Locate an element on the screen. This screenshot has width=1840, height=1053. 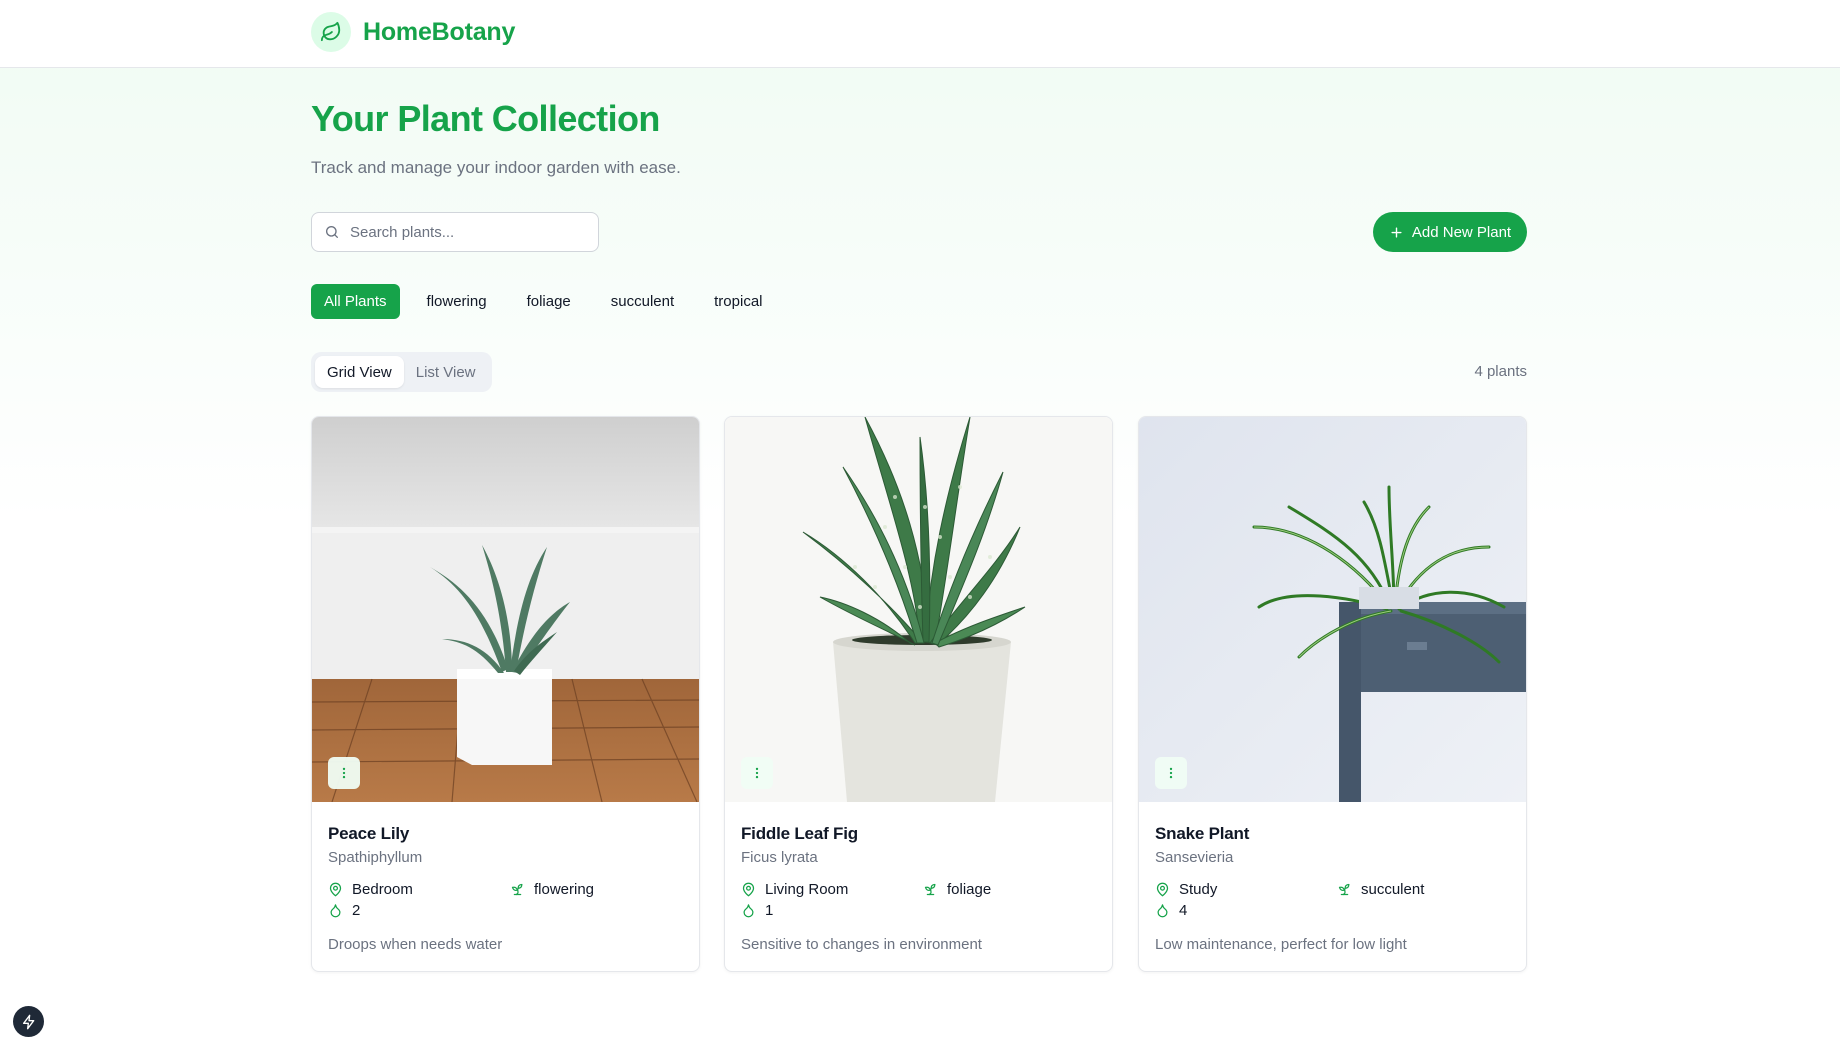
add-plant-button: Add New Plant is located at coordinates (1450, 232).